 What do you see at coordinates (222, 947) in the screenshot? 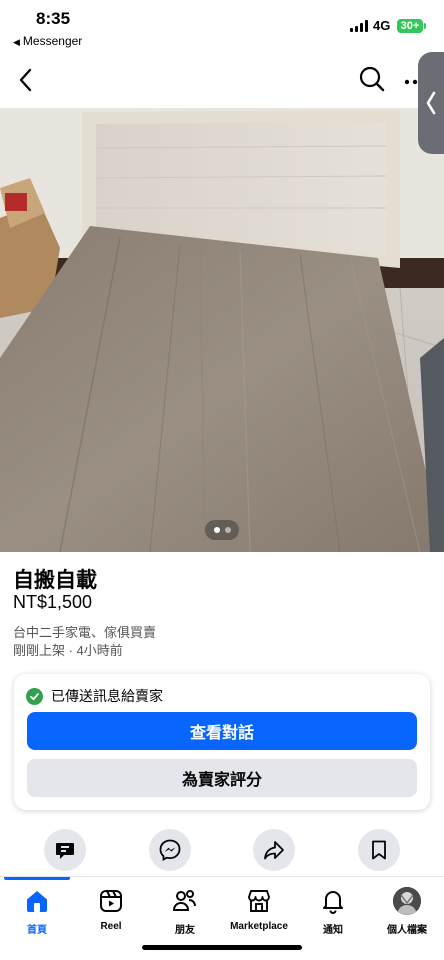
I see `home-indicator` at bounding box center [222, 947].